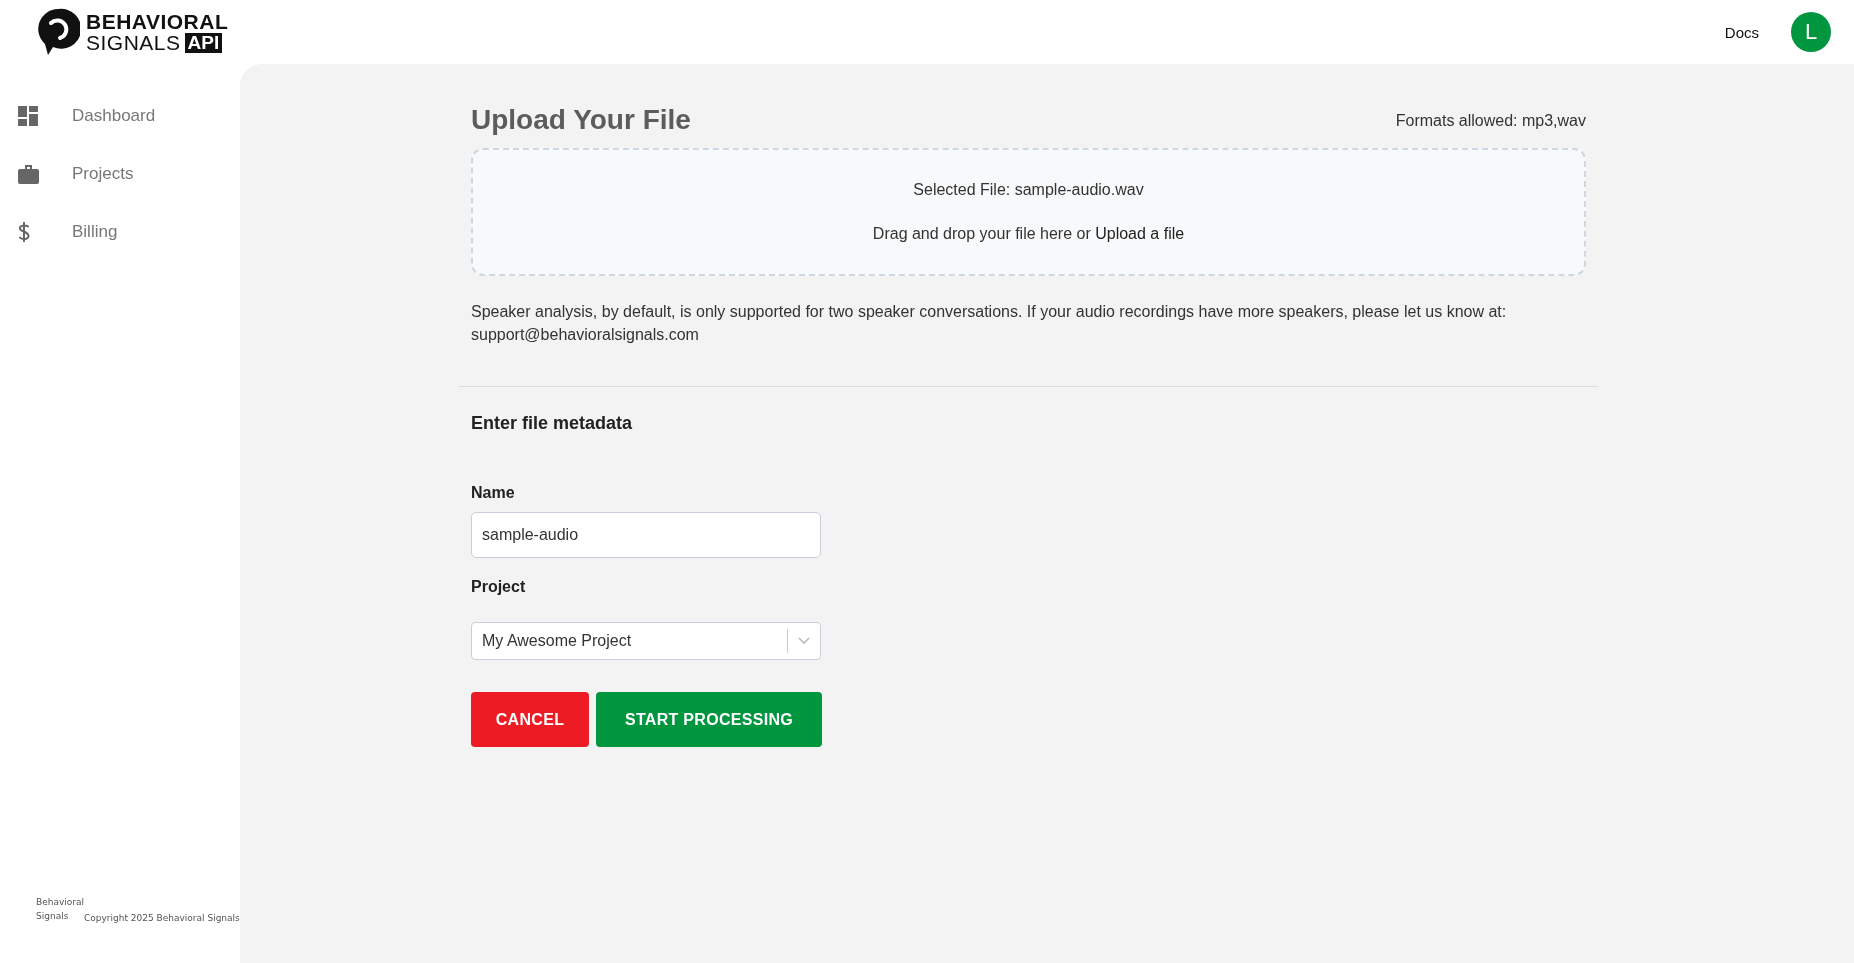 The height and width of the screenshot is (963, 1854). I want to click on project-dropdown: My Awesome Project, so click(646, 641).